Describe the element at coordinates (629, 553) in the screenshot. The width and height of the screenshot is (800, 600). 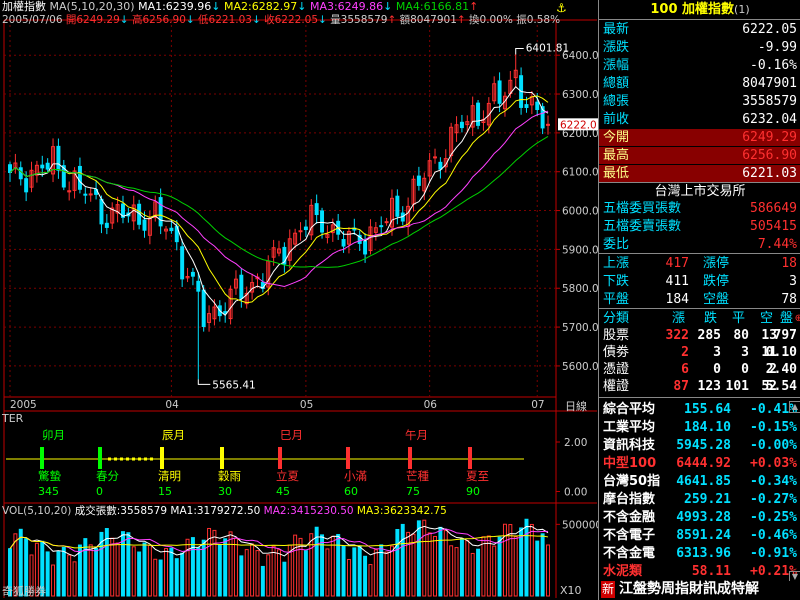
I see `index-name: 不含金電` at that location.